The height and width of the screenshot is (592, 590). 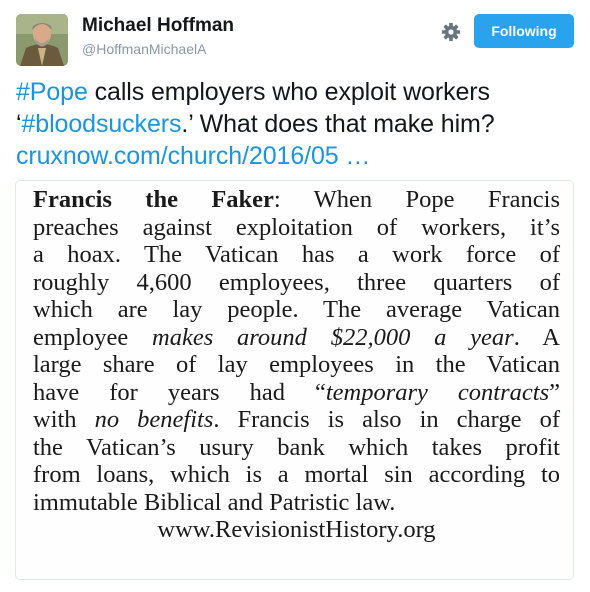 I want to click on following-button: Following, so click(x=524, y=31).